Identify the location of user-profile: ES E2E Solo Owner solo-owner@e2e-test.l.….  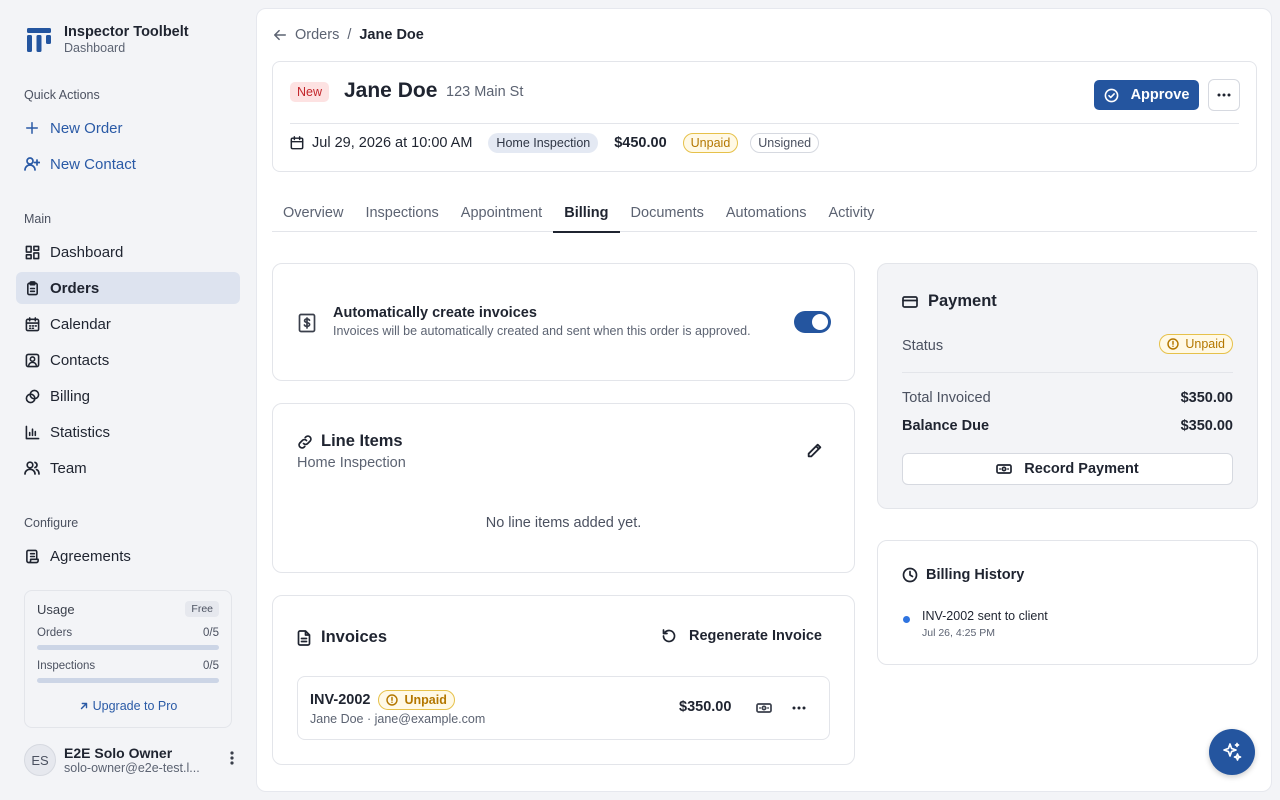
(132, 760).